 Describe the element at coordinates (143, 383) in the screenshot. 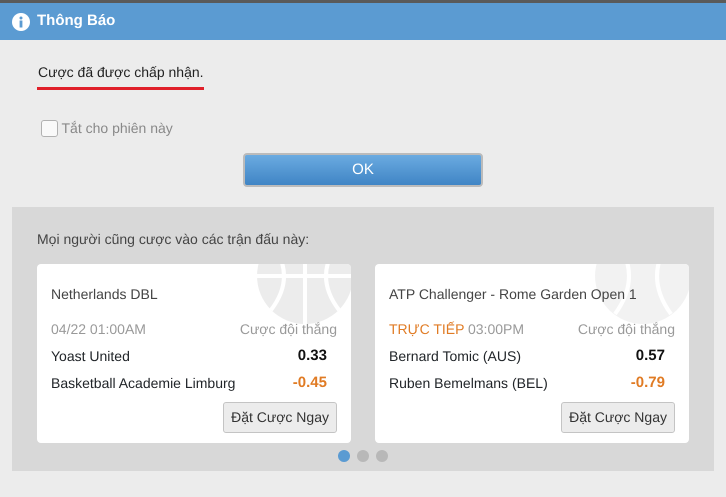

I see `team-name: Basketball Academie Limburg` at that location.